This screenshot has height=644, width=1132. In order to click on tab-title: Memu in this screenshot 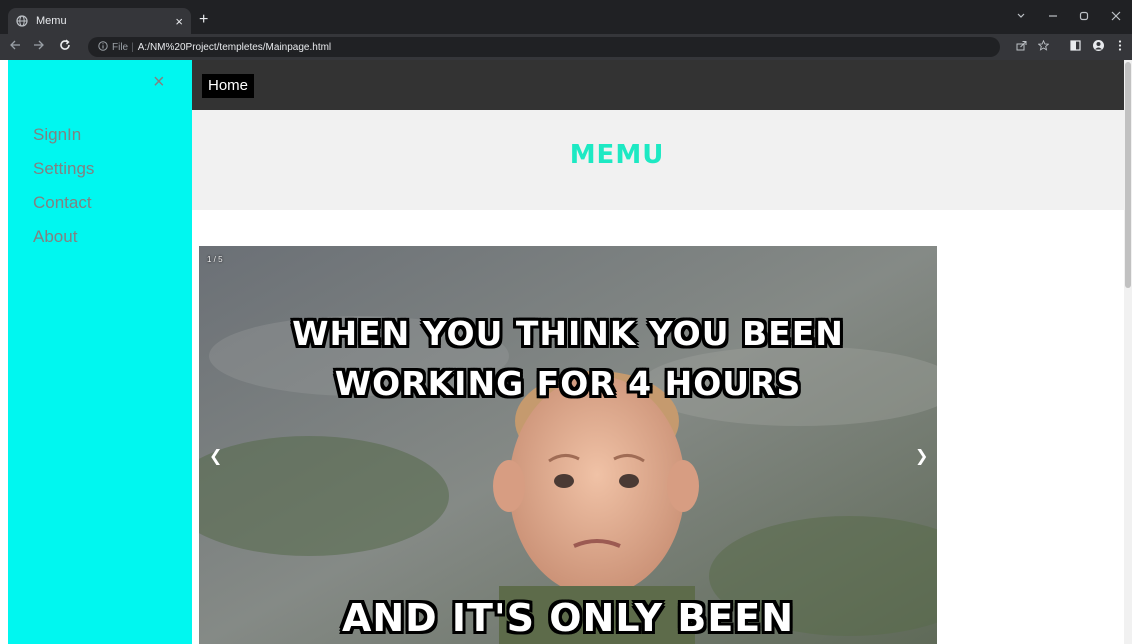, I will do `click(51, 21)`.